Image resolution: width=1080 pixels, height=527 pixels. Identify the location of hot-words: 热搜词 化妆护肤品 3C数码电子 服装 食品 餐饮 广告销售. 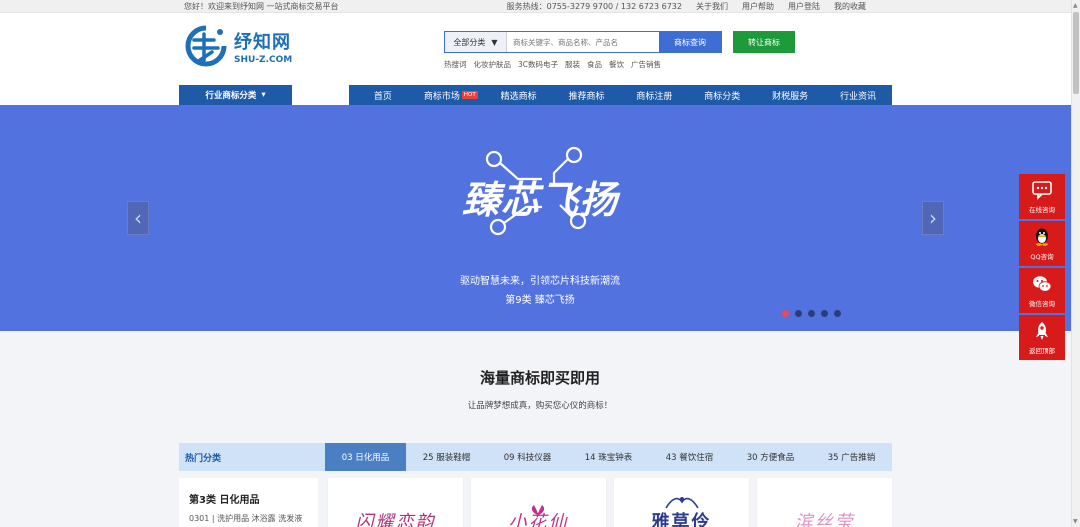
(552, 64).